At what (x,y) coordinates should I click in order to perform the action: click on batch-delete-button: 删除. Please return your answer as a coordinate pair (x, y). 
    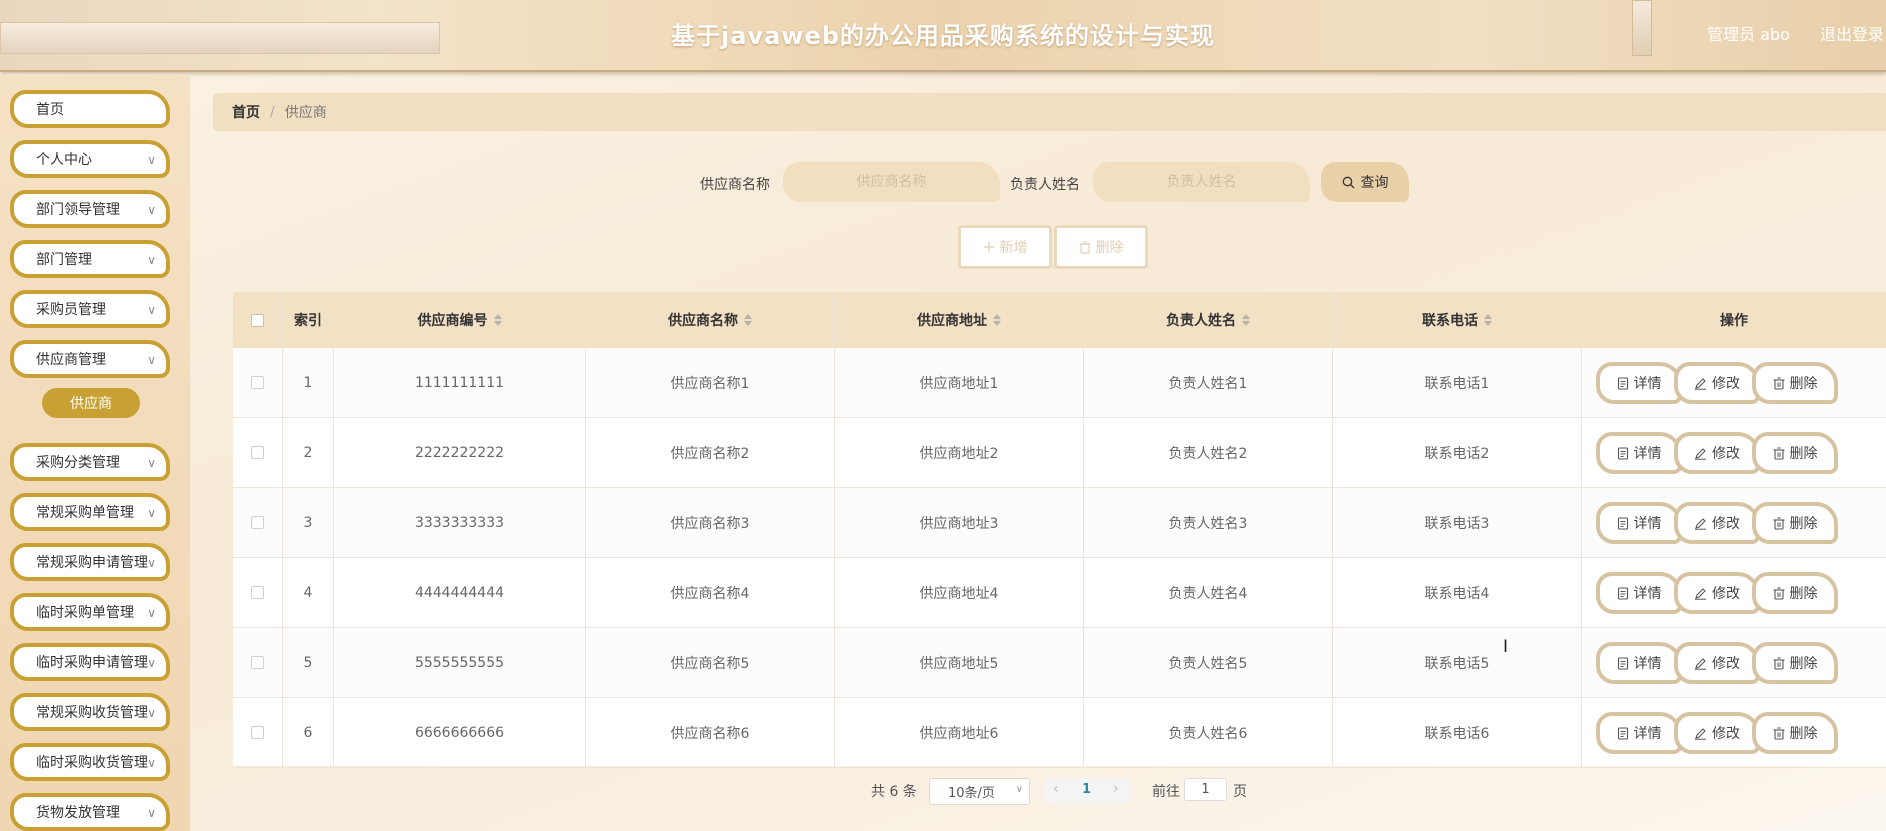
    Looking at the image, I should click on (1101, 247).